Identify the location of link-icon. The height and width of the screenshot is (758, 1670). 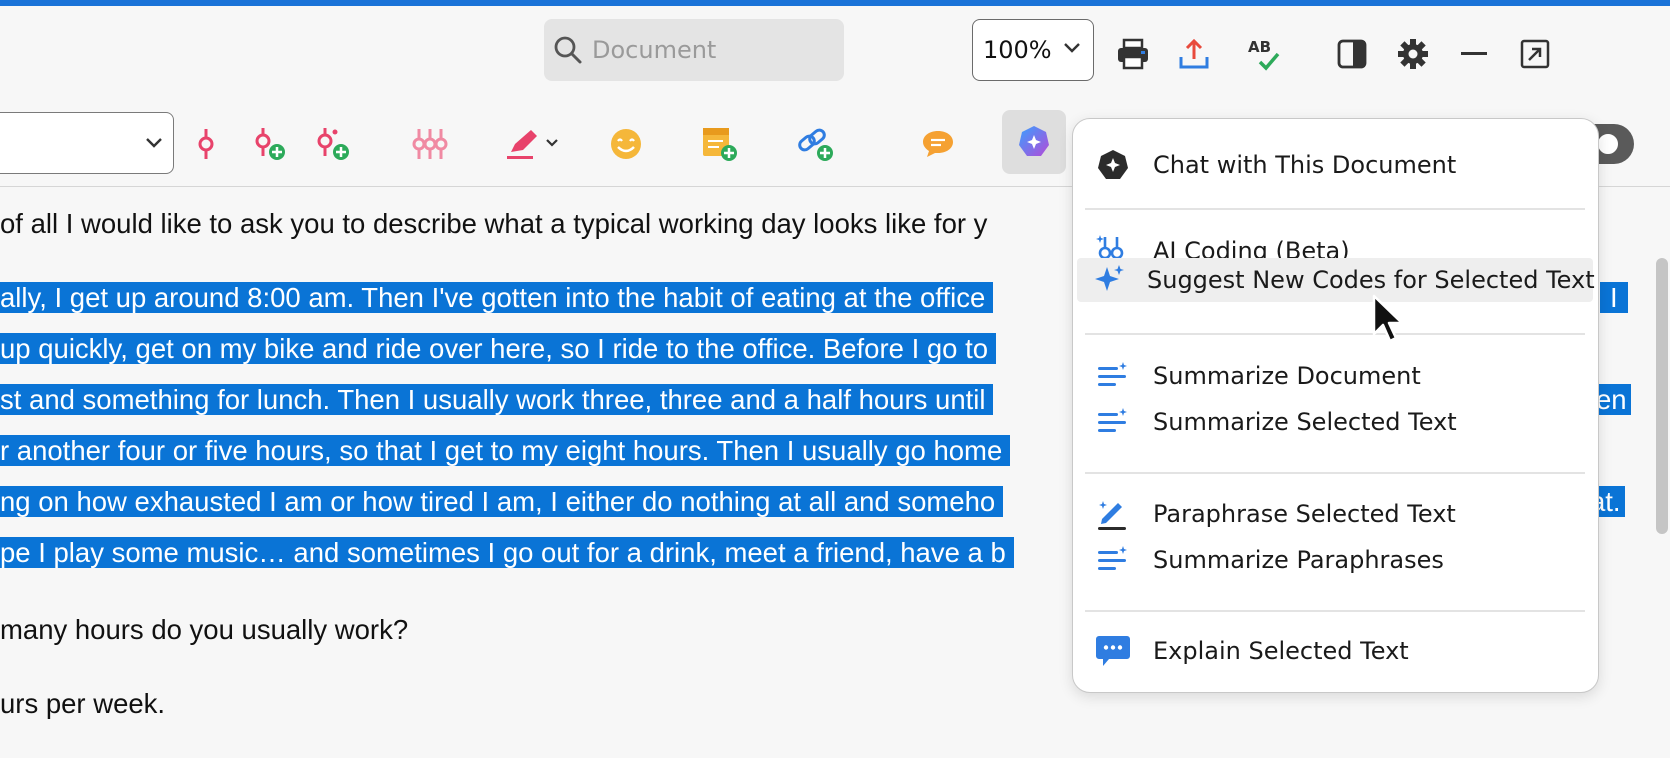
(816, 144).